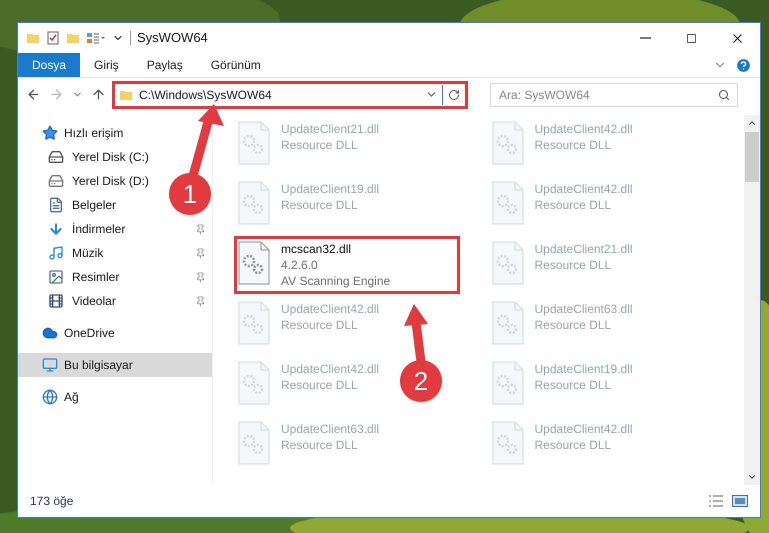 Image resolution: width=769 pixels, height=533 pixels. Describe the element at coordinates (743, 65) in the screenshot. I see `help-icon` at that location.